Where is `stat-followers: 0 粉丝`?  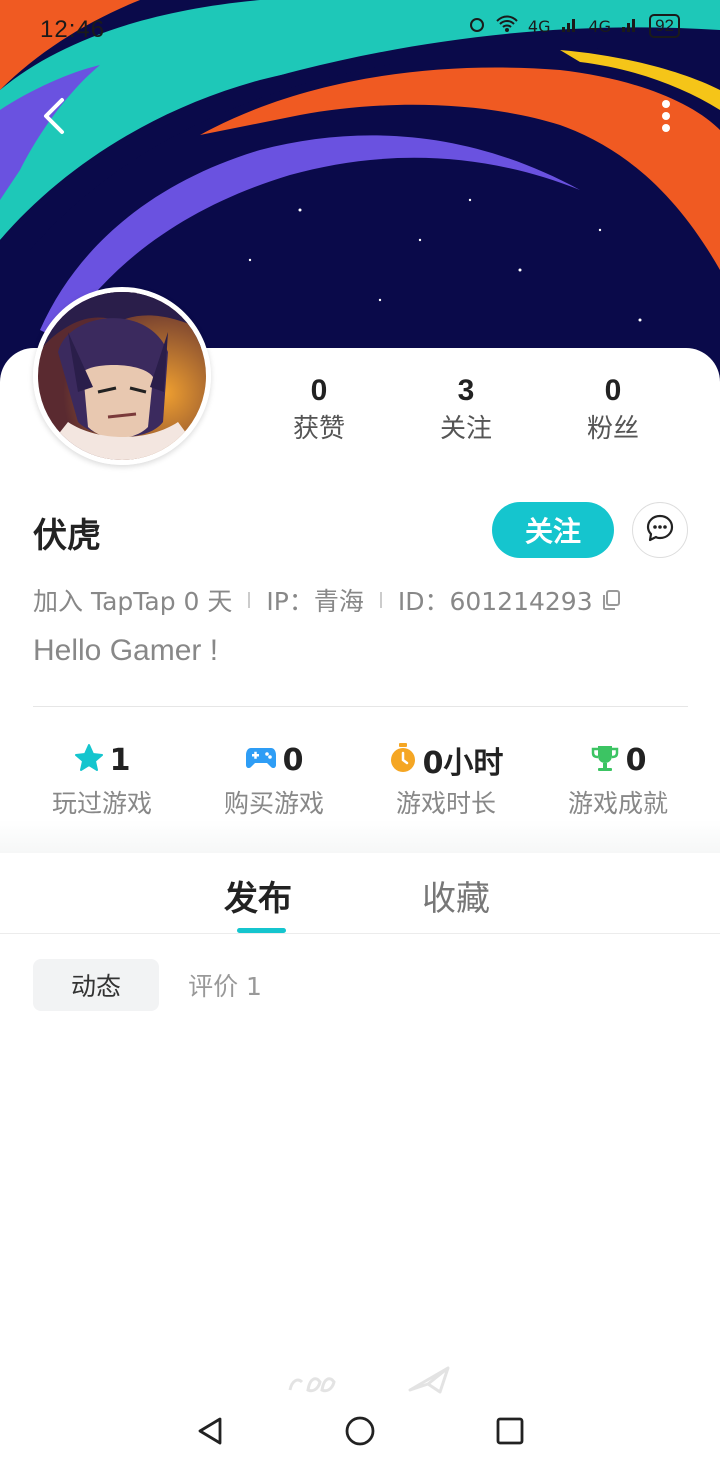
stat-followers: 0 粉丝 is located at coordinates (613, 410).